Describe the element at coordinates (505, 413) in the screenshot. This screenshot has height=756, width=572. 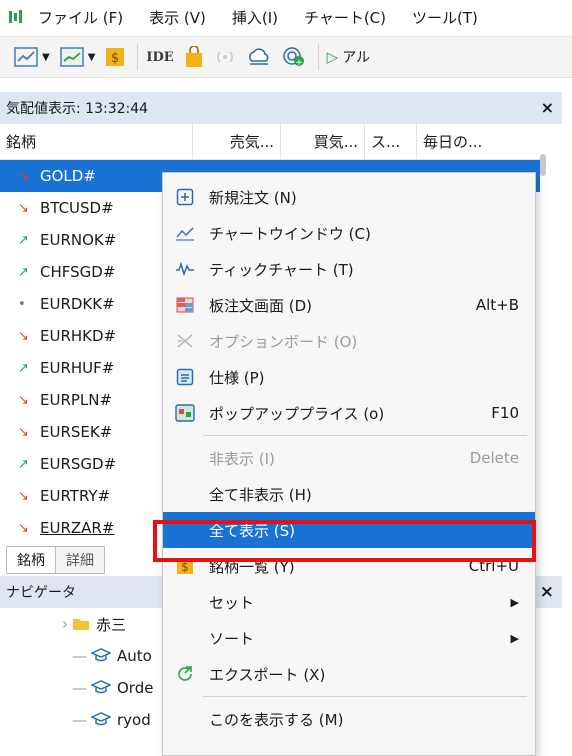
I see `shortcut-label: F10` at that location.